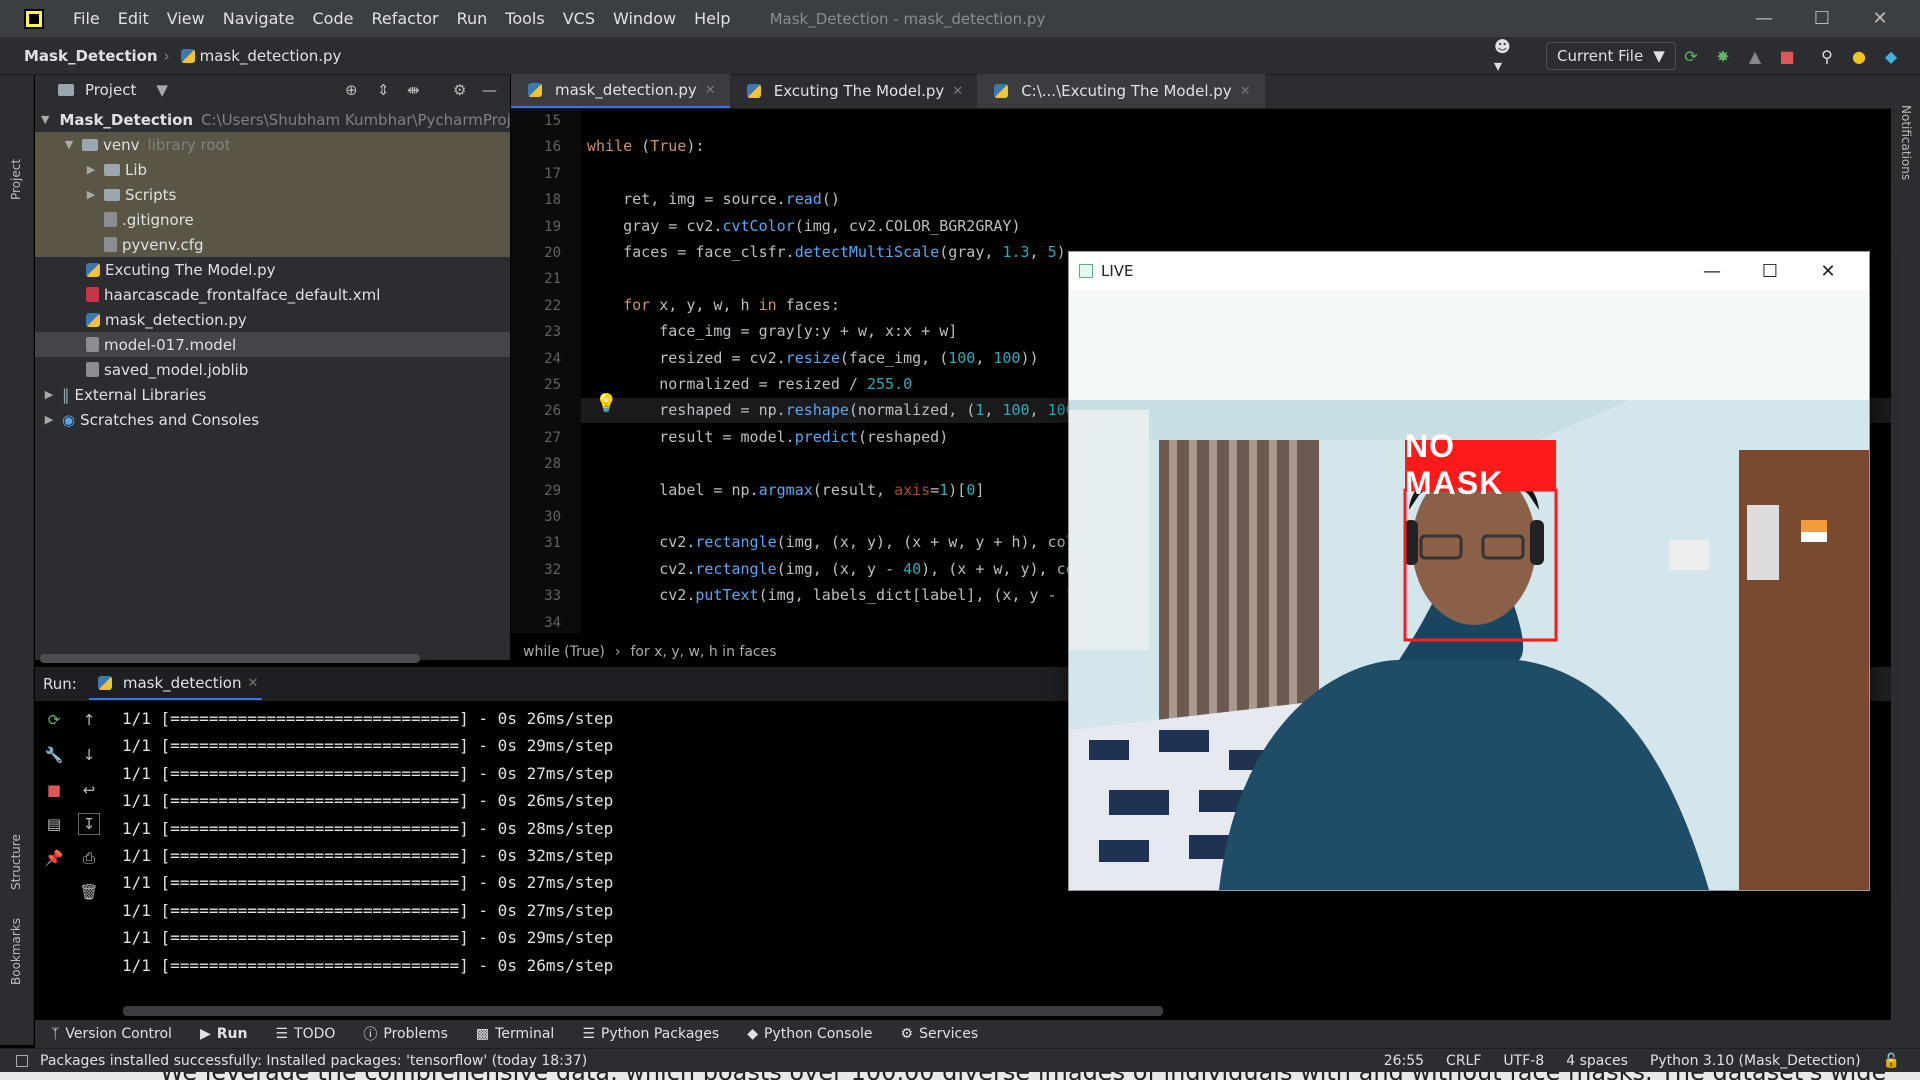  I want to click on tool-tab-label: Problems, so click(415, 1034).